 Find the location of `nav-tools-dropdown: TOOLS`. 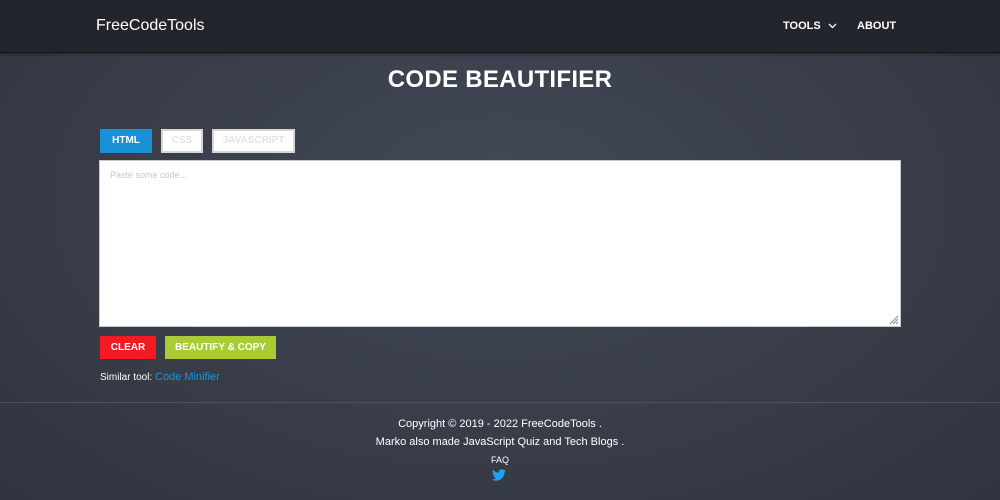

nav-tools-dropdown: TOOLS is located at coordinates (810, 26).